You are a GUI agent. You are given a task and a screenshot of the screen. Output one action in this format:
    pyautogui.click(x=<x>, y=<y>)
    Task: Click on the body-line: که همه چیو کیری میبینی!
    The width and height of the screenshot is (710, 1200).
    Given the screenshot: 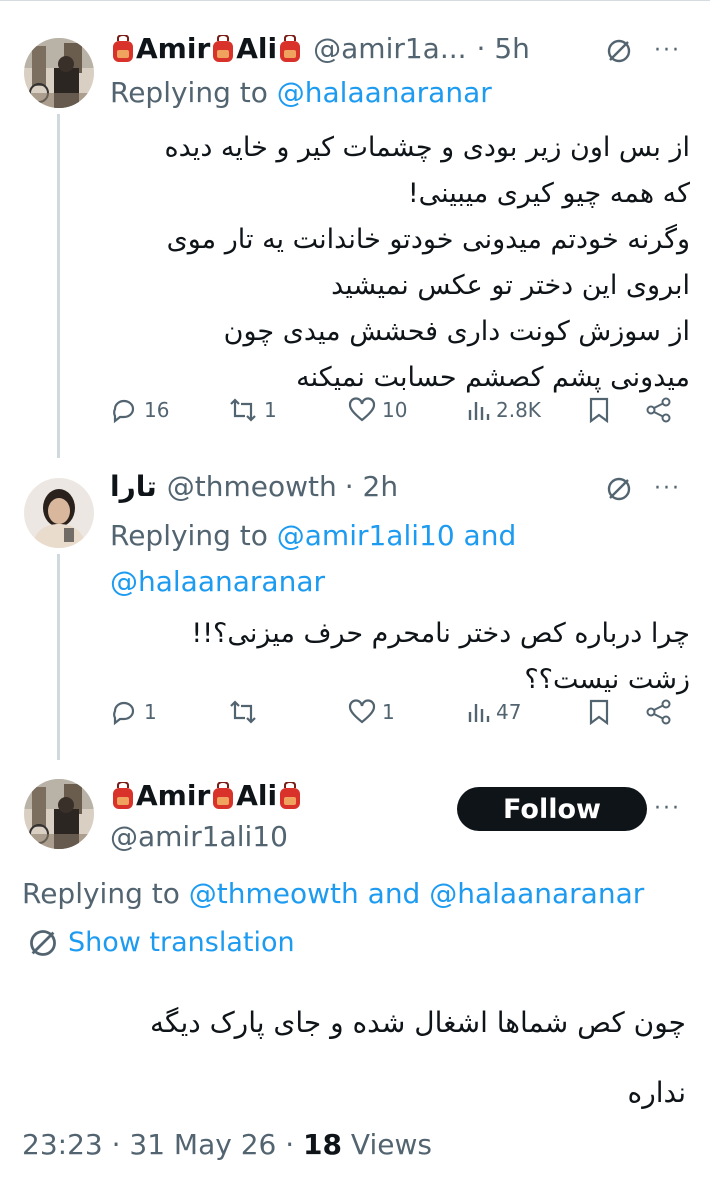 What is the action you would take?
    pyautogui.click(x=548, y=193)
    